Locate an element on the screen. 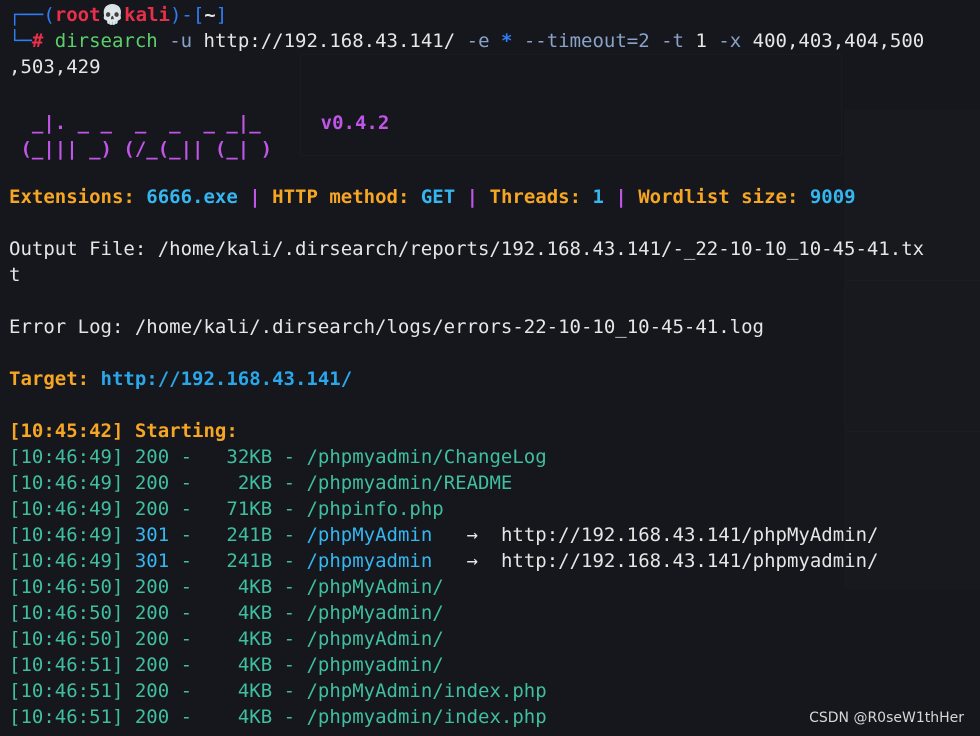  result-path: /phpMyAdmin is located at coordinates (386, 535).